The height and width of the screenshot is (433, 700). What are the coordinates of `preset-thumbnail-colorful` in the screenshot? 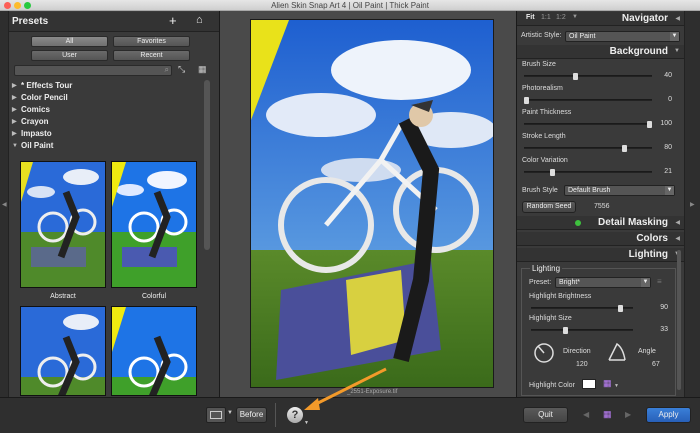 It's located at (154, 224).